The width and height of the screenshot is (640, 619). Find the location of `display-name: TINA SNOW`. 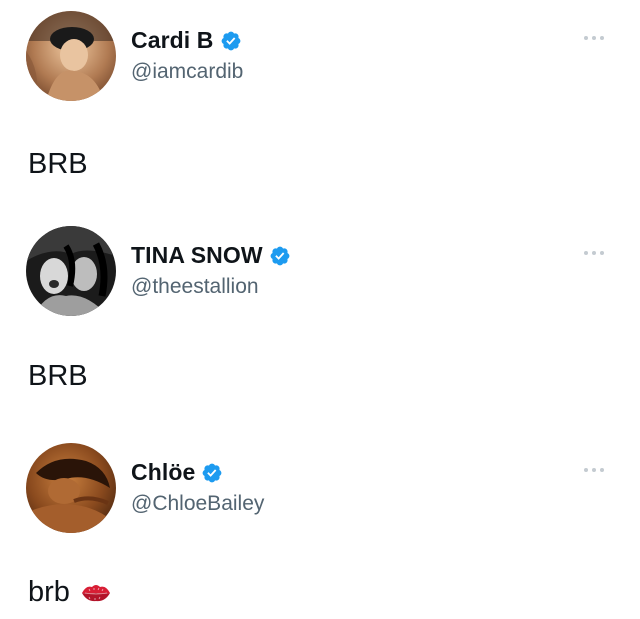

display-name: TINA SNOW is located at coordinates (197, 255).